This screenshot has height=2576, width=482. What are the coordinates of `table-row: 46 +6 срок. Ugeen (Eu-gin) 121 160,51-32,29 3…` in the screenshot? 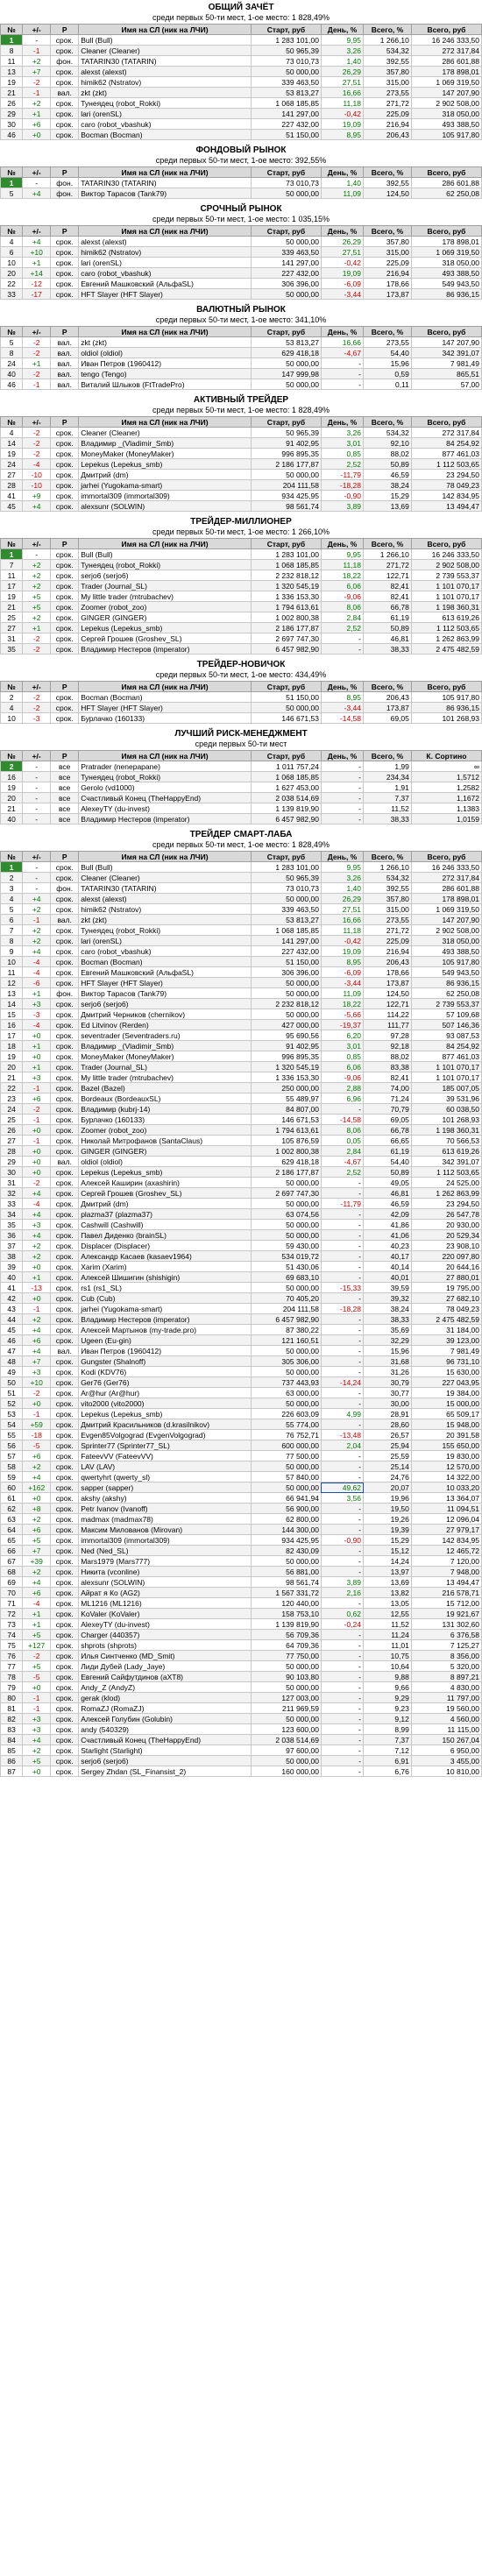 It's located at (241, 1340).